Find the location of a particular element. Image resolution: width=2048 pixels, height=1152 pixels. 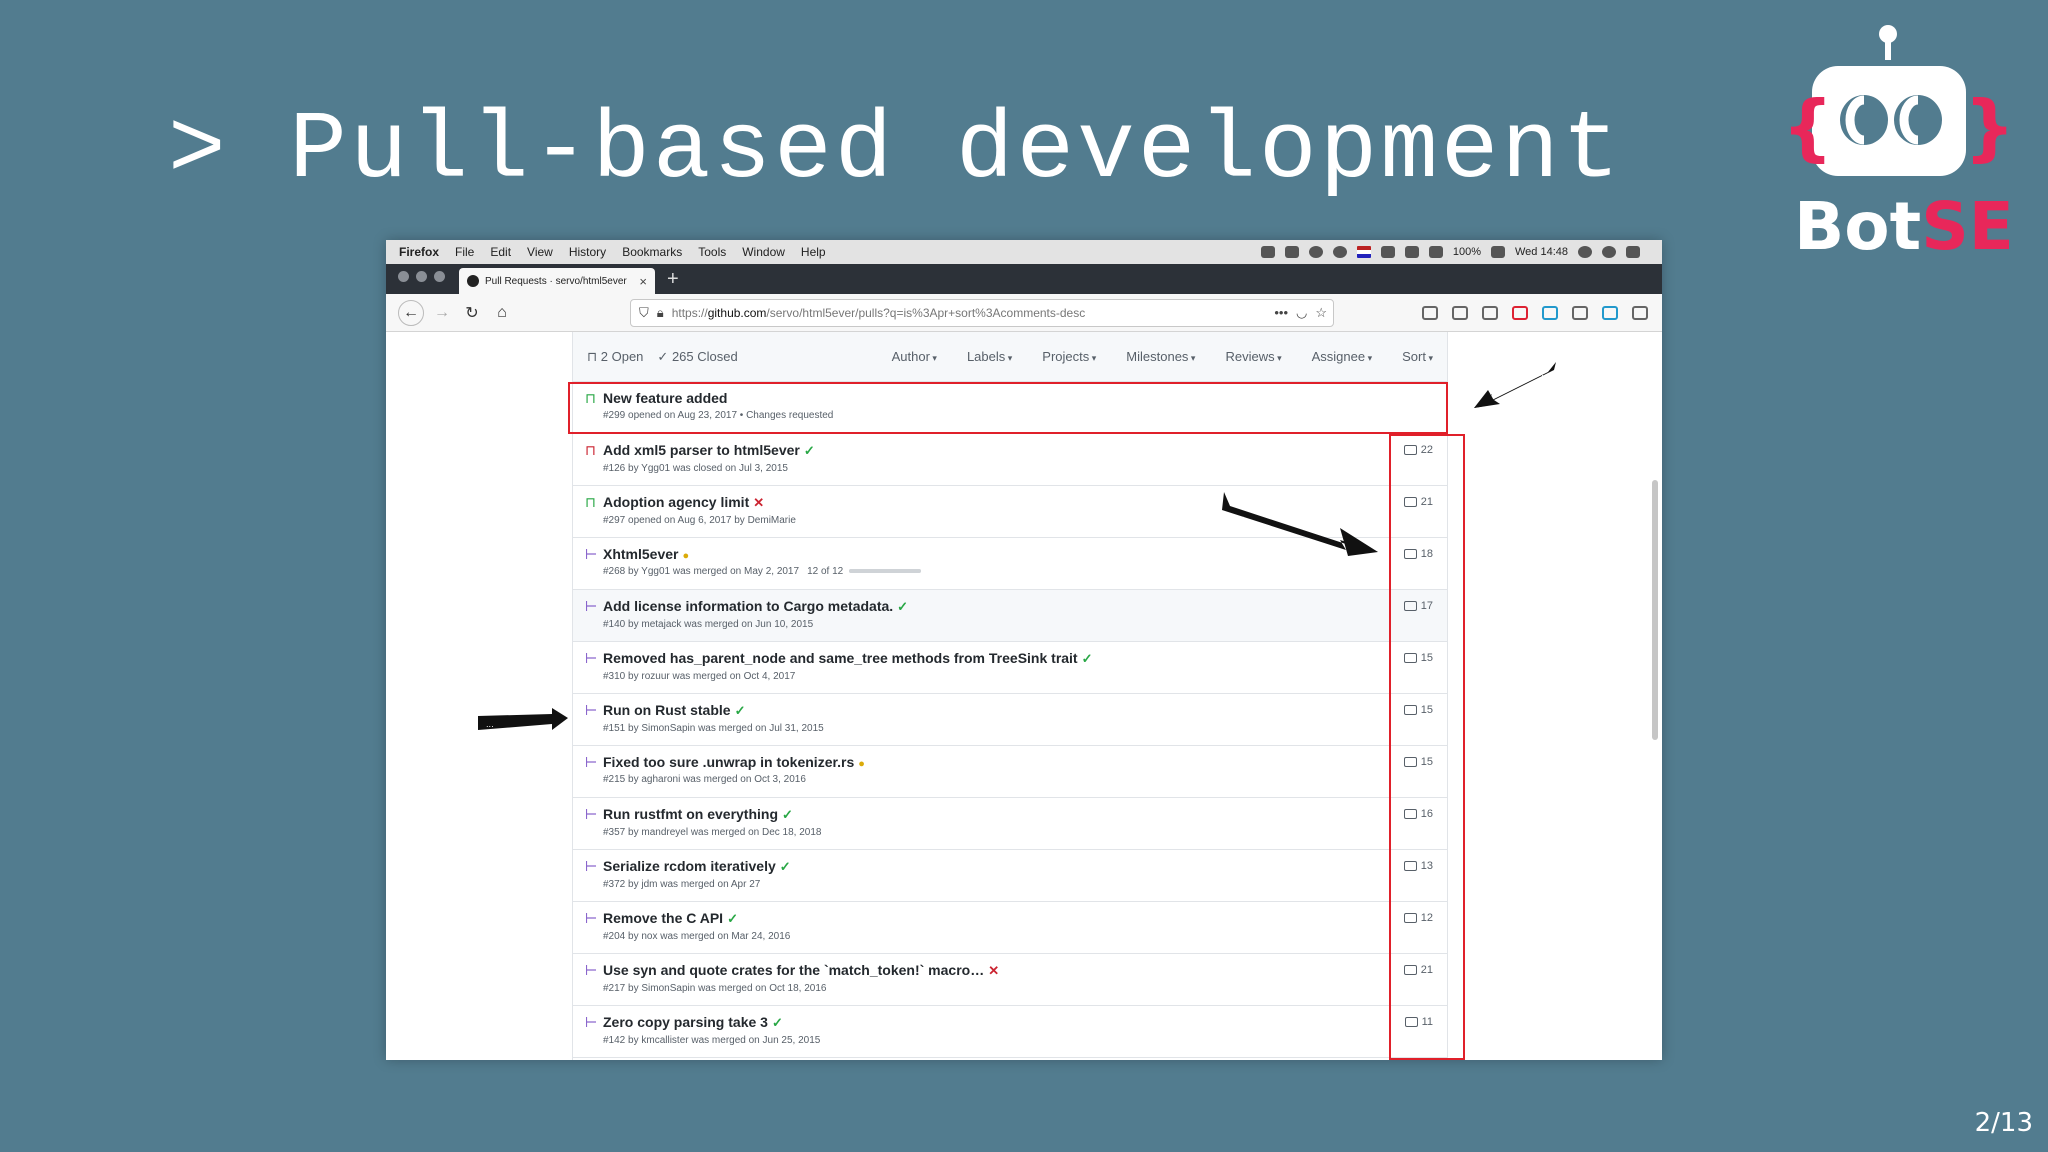

menu-bookmarks: Bookmarks is located at coordinates (652, 252).